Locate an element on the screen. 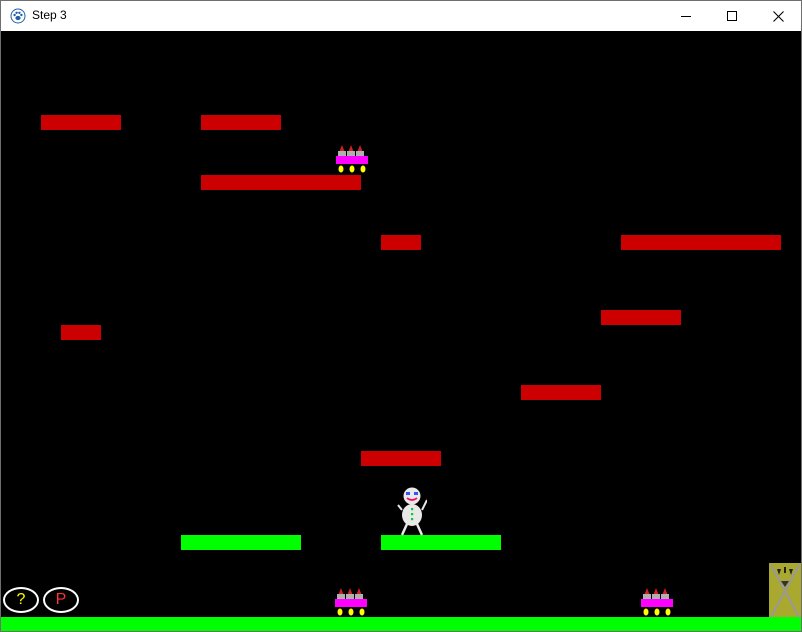 This screenshot has height=632, width=802. window-title: Step 3 is located at coordinates (49, 15).